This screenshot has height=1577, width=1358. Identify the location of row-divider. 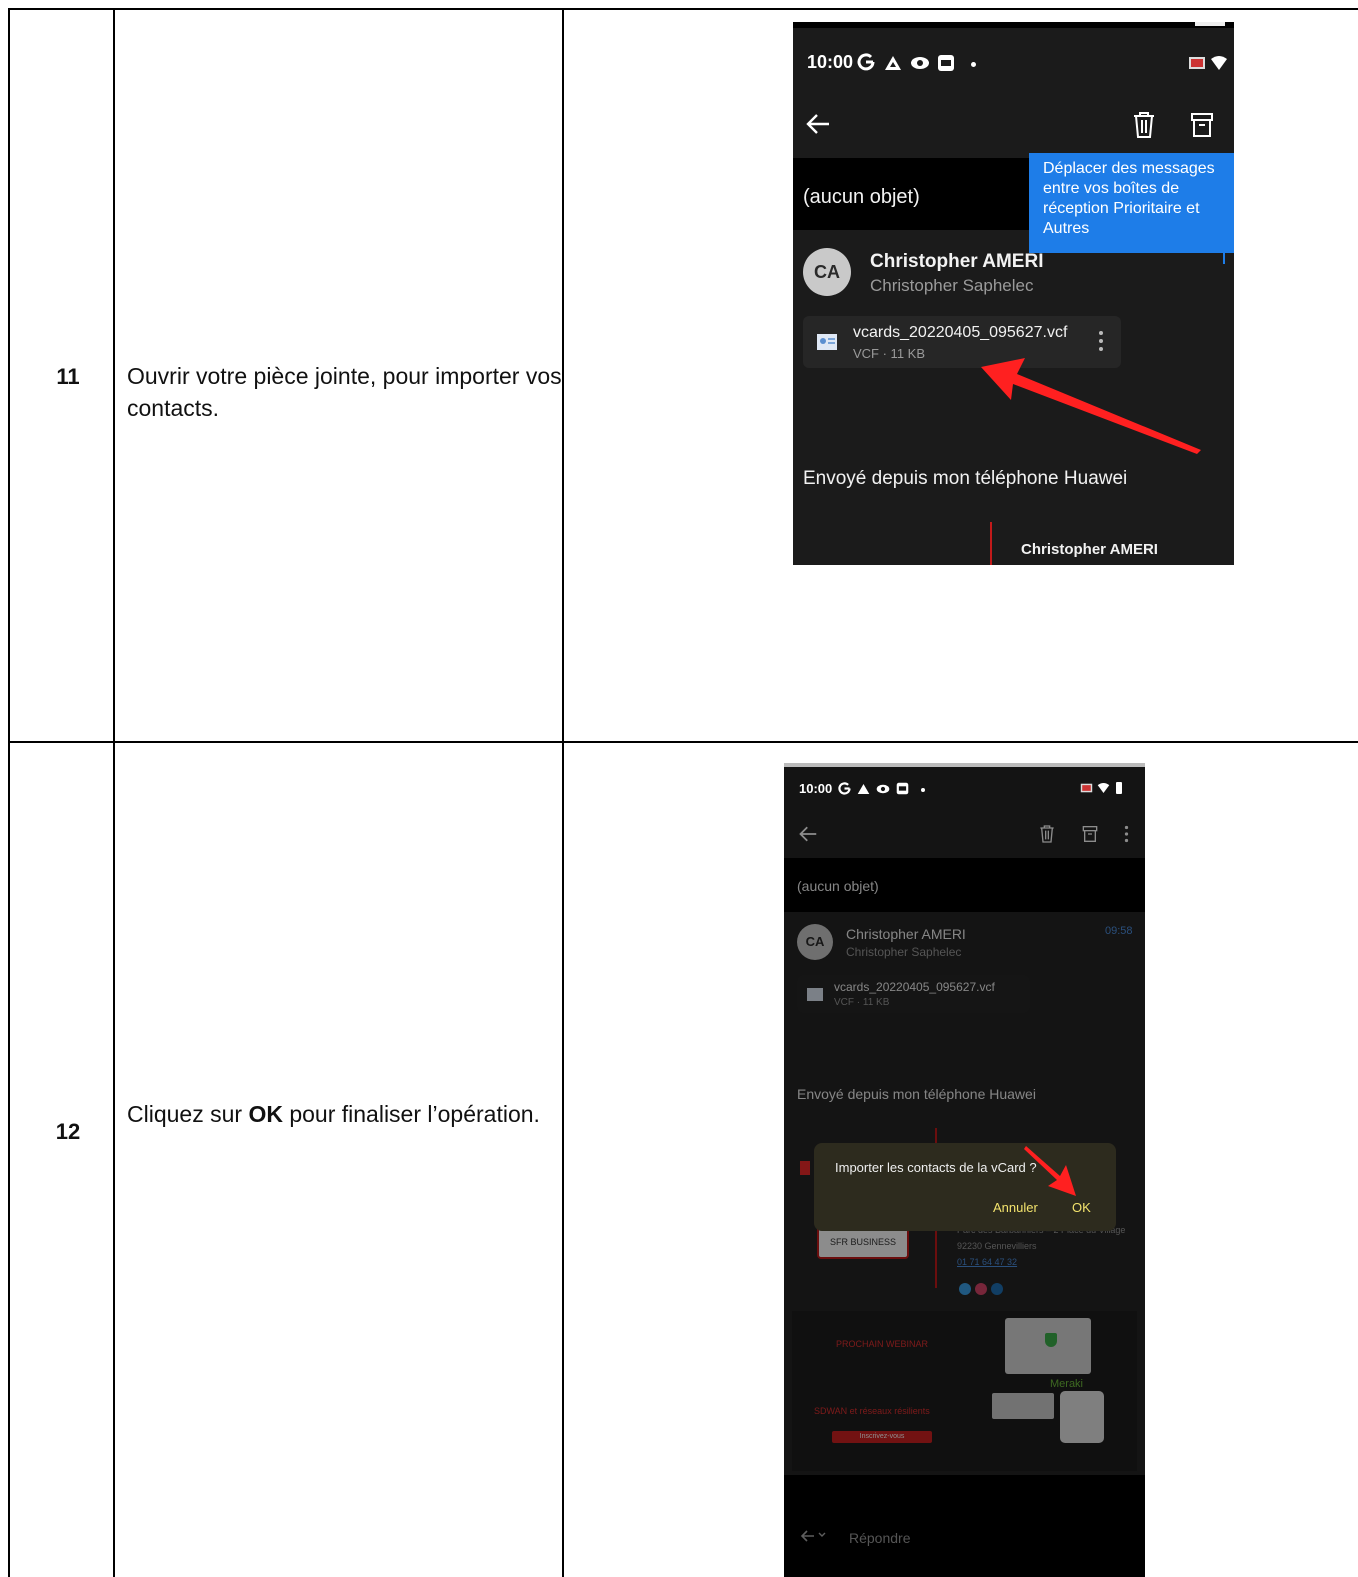
(683, 742).